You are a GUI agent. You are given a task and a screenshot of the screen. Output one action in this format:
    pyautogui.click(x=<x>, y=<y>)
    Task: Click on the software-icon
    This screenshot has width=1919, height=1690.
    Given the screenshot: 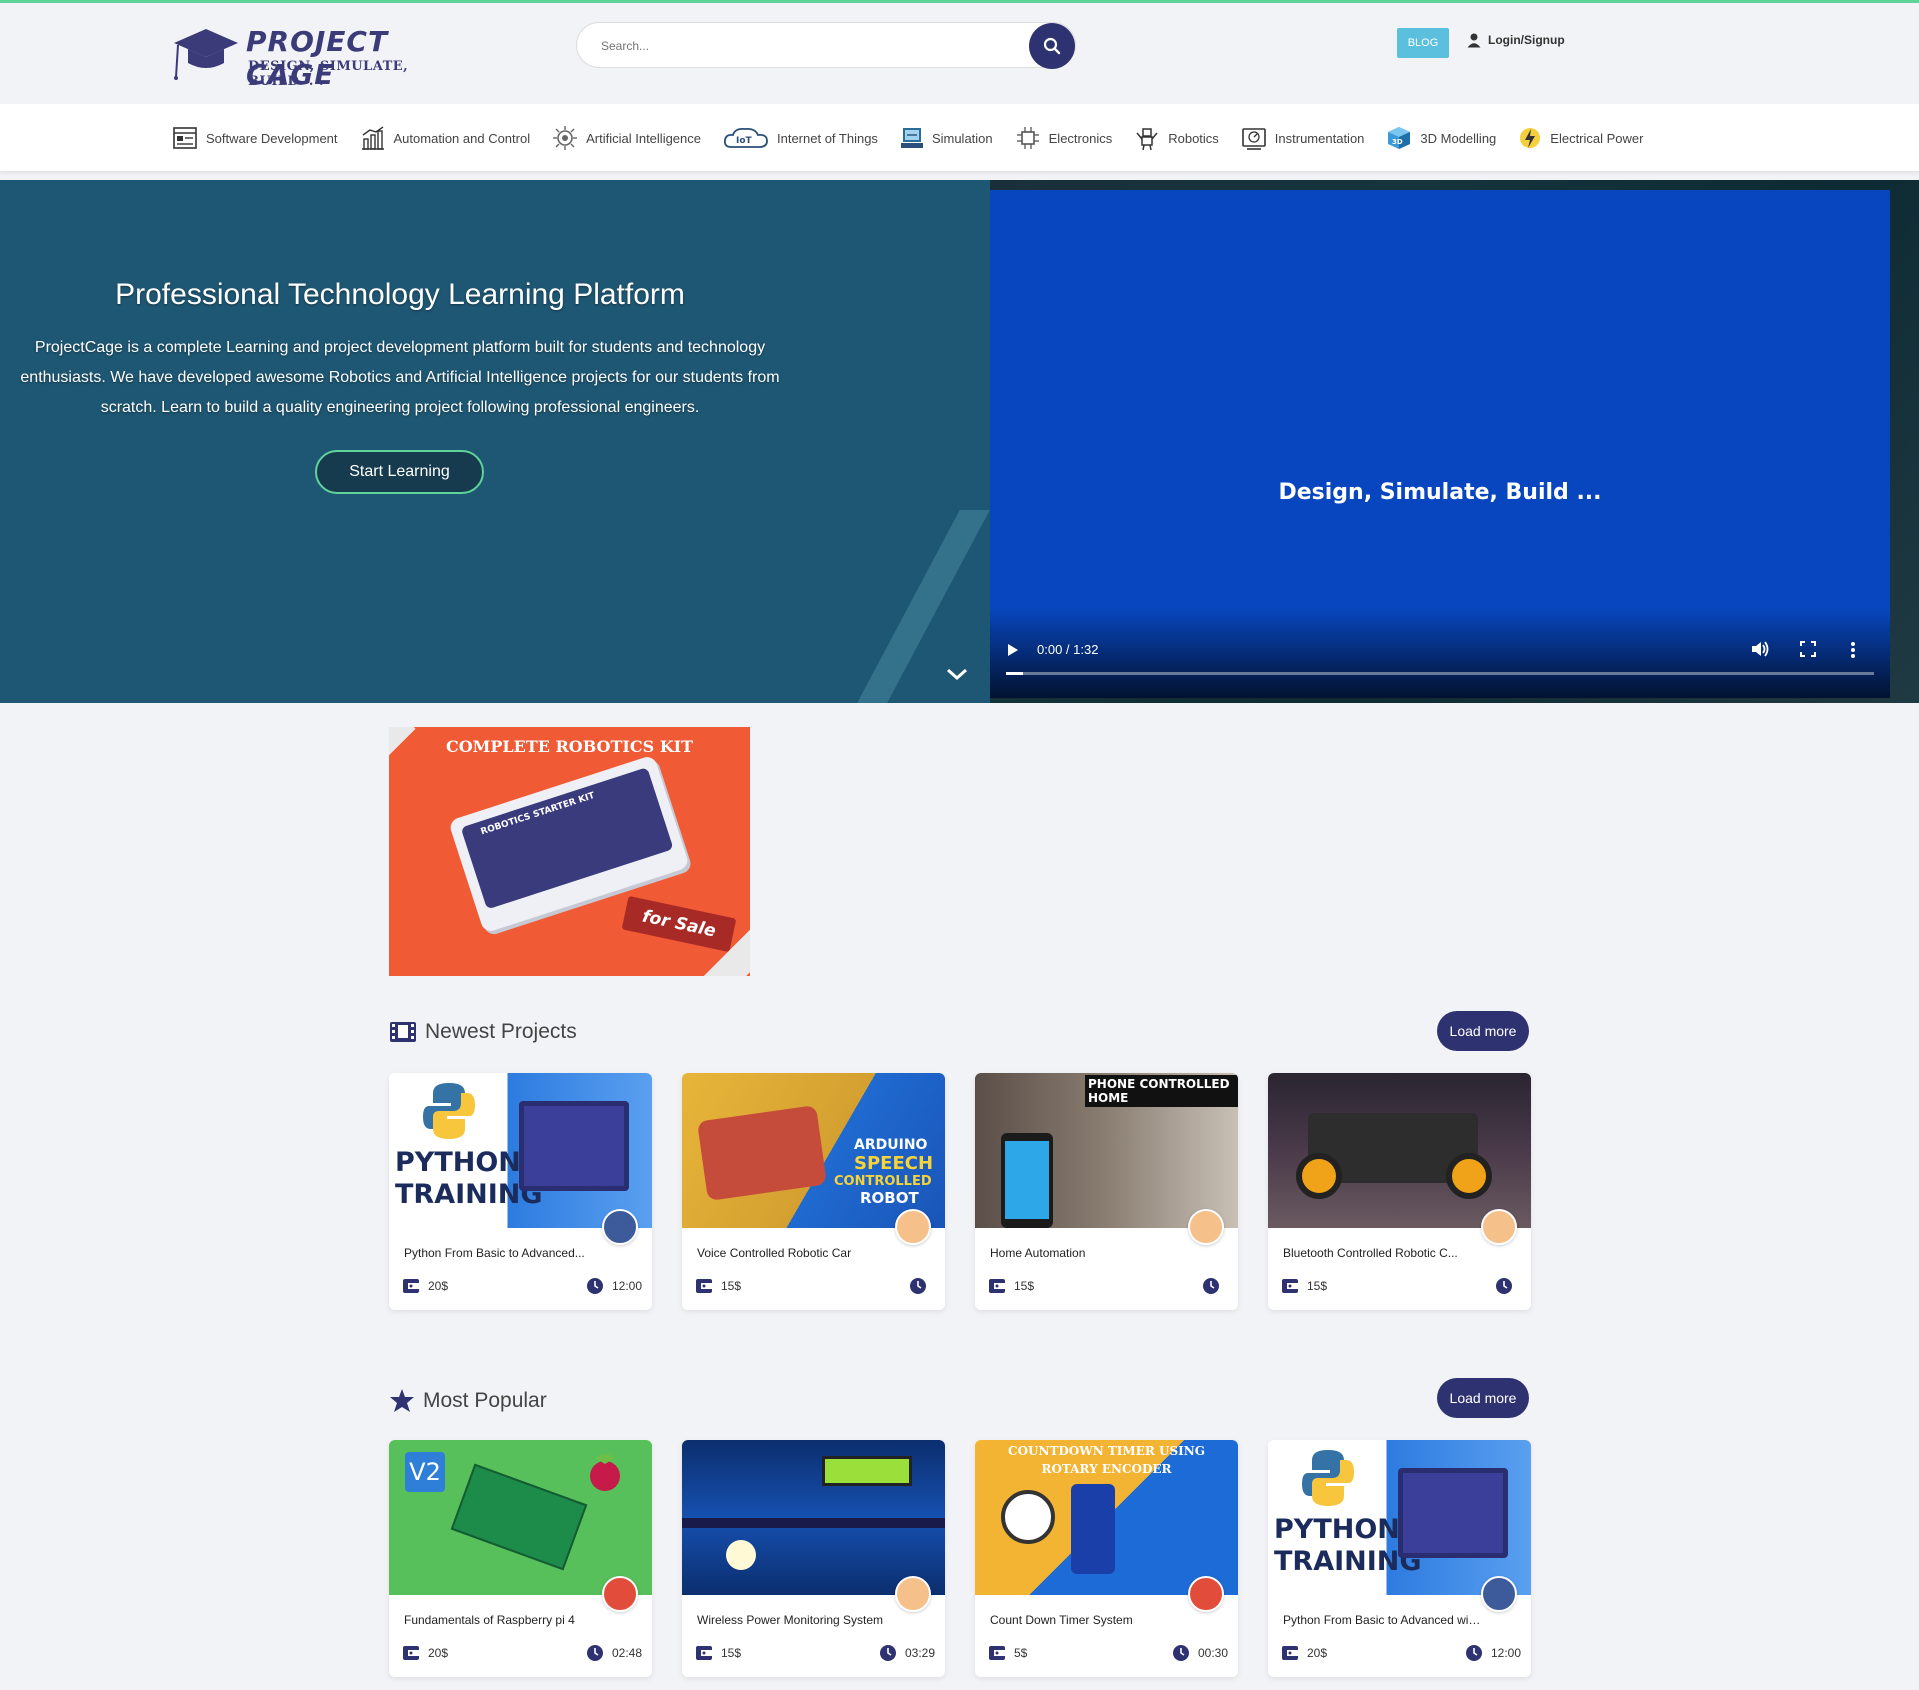 What is the action you would take?
    pyautogui.click(x=185, y=138)
    